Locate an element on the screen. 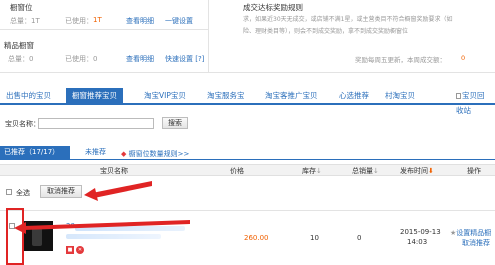 Image resolution: width=495 pixels, height=265 pixels. premium-view-link: 查看明细 is located at coordinates (140, 59).